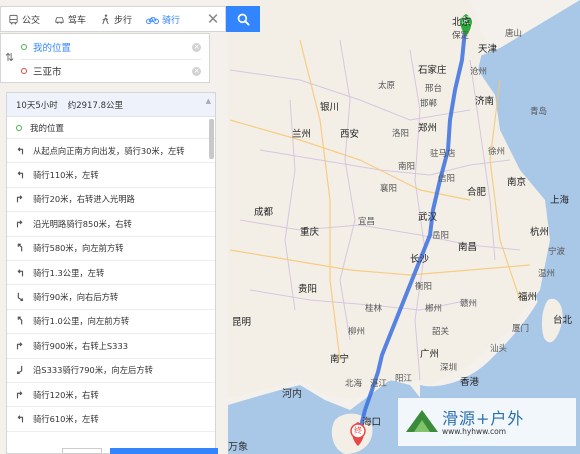 The height and width of the screenshot is (454, 580). Describe the element at coordinates (82, 451) in the screenshot. I see `bottom-chip` at that location.